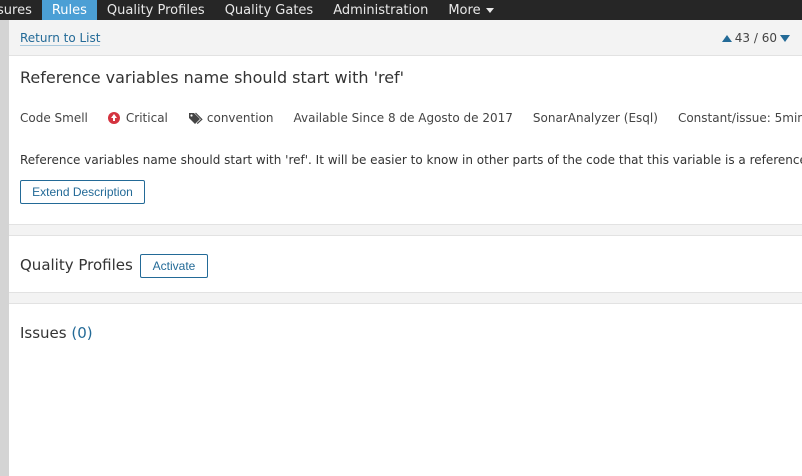  What do you see at coordinates (54, 118) in the screenshot?
I see `rule-type: Code Smell` at bounding box center [54, 118].